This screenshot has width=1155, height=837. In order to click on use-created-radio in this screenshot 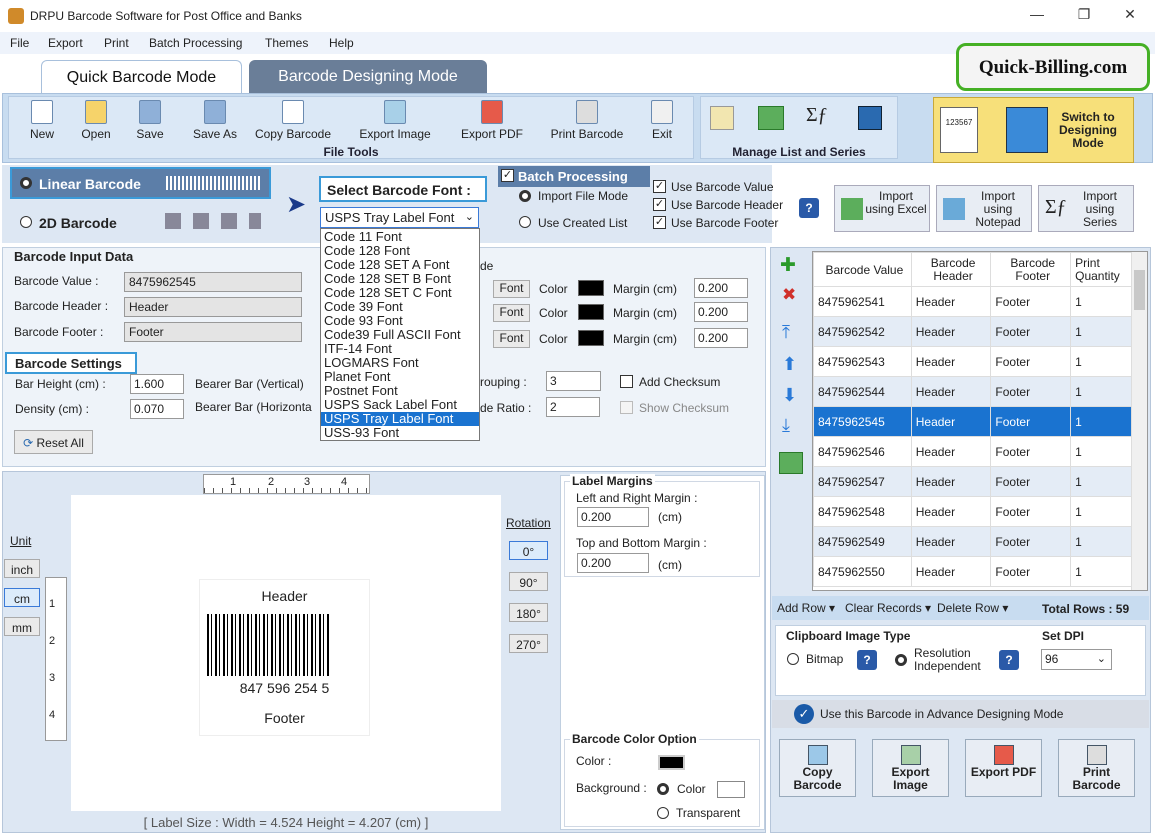, I will do `click(525, 222)`.